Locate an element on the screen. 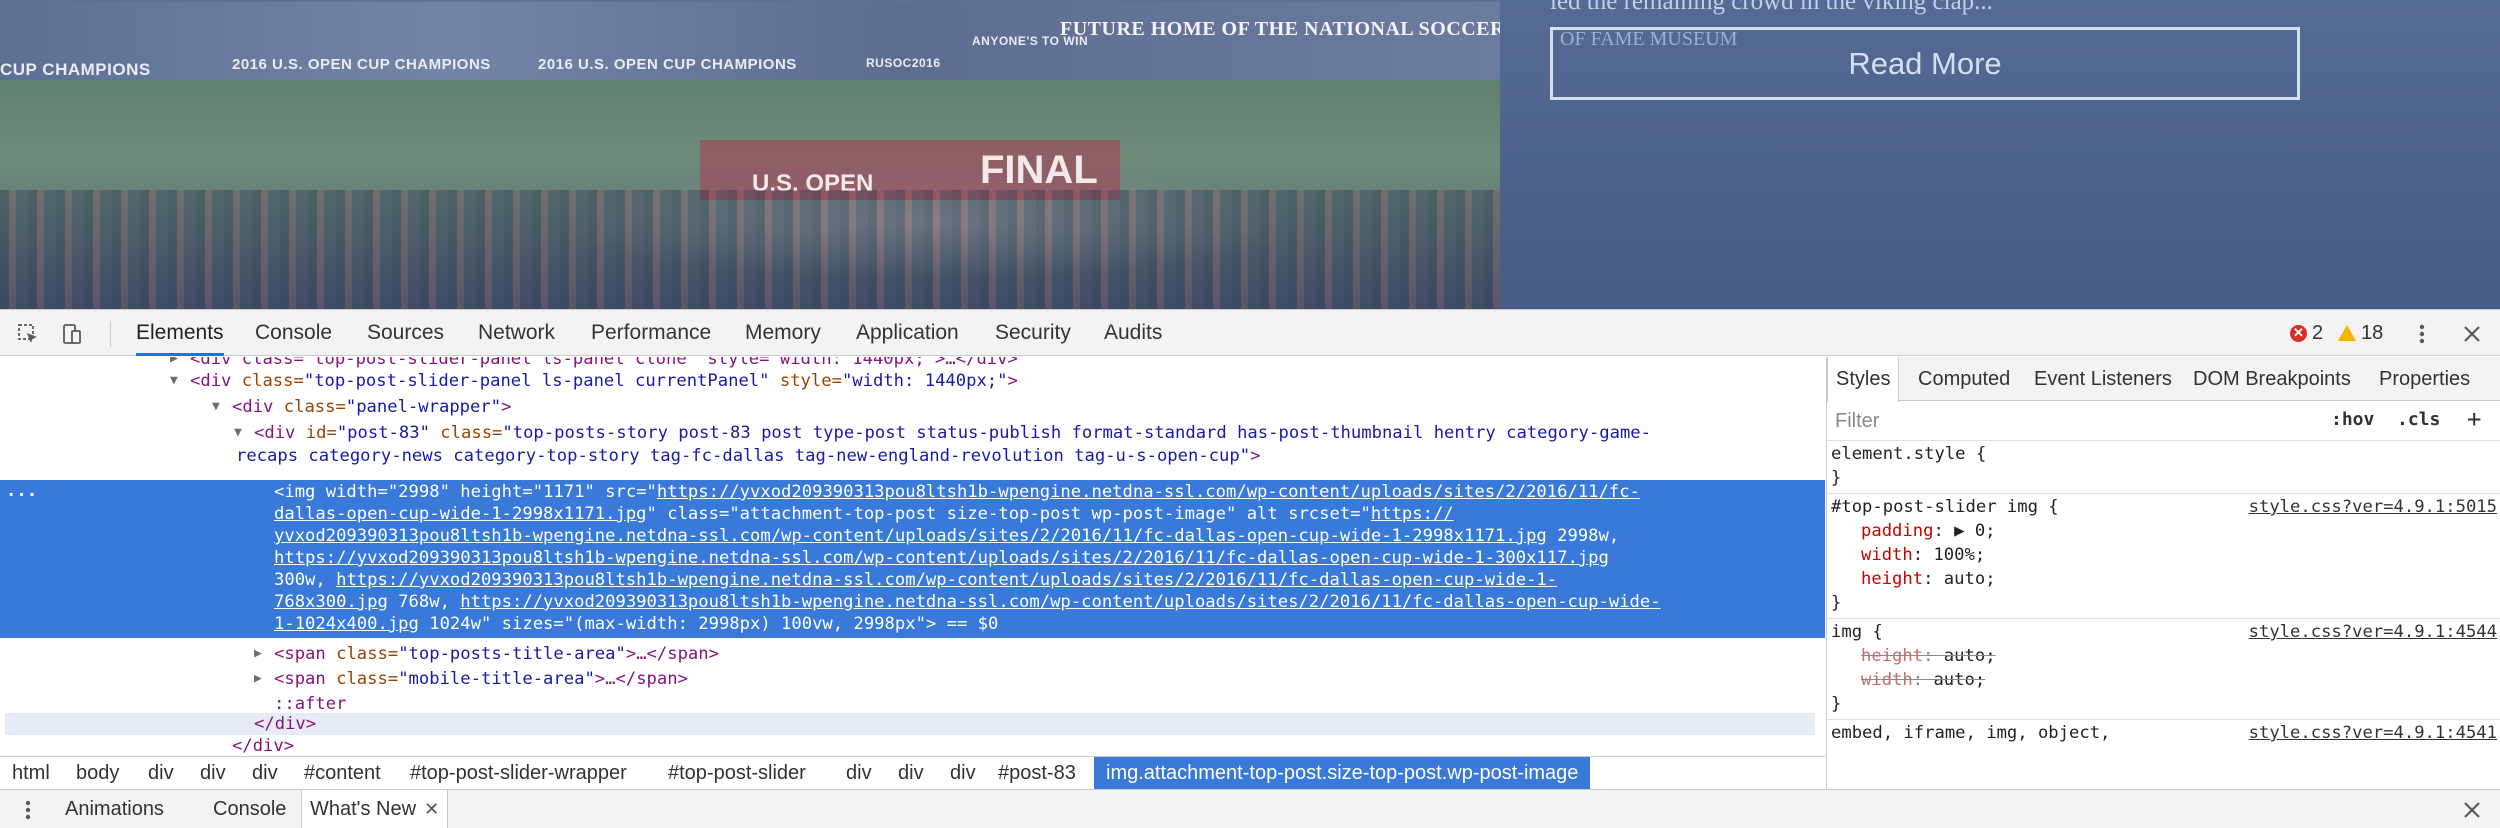 Image resolution: width=2500 pixels, height=828 pixels. rule-source-link: style.css?ver=4.9.1:4544 is located at coordinates (2373, 632).